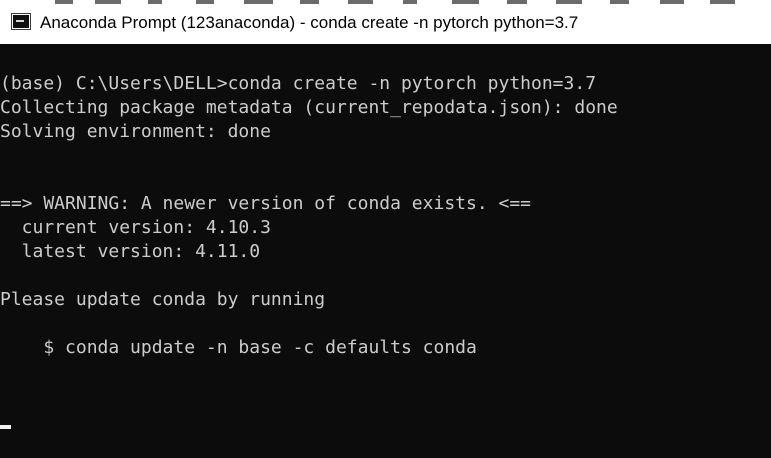 The width and height of the screenshot is (771, 458). I want to click on console-line-update-command: $ conda update -n base -c defaults conda, so click(238, 347).